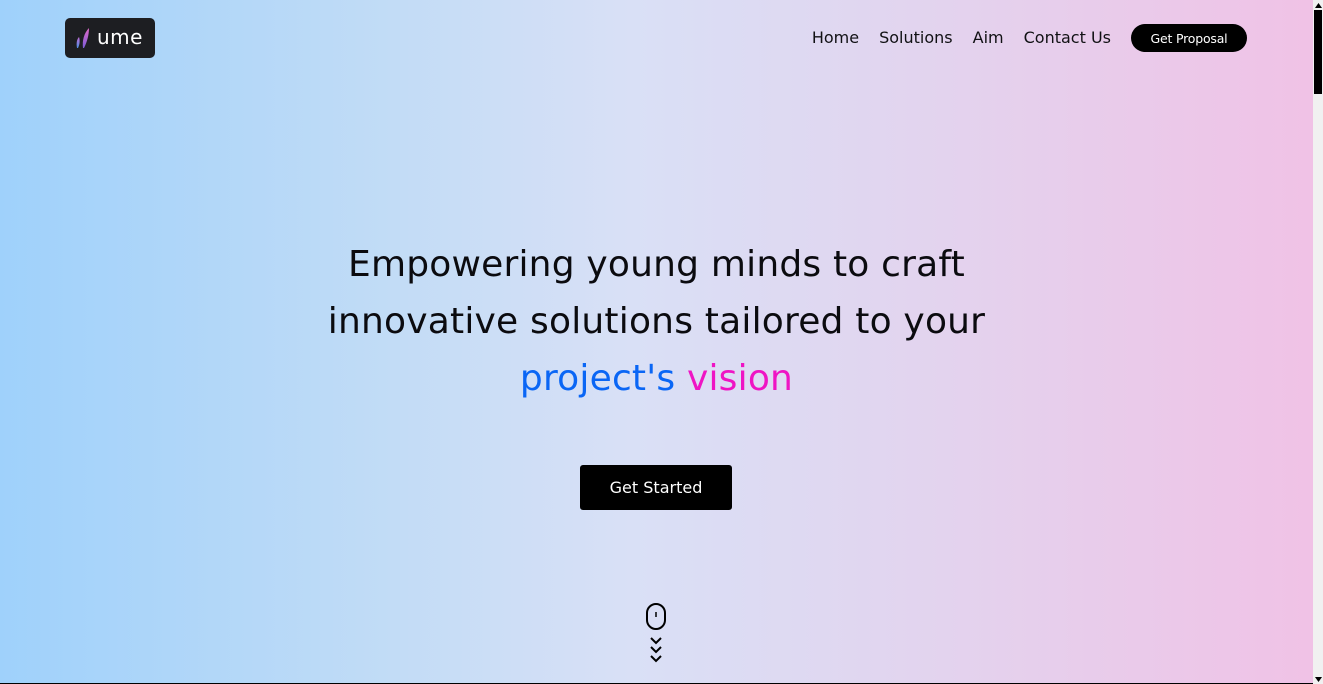  What do you see at coordinates (1318, 342) in the screenshot?
I see `vertical-scrollbar` at bounding box center [1318, 342].